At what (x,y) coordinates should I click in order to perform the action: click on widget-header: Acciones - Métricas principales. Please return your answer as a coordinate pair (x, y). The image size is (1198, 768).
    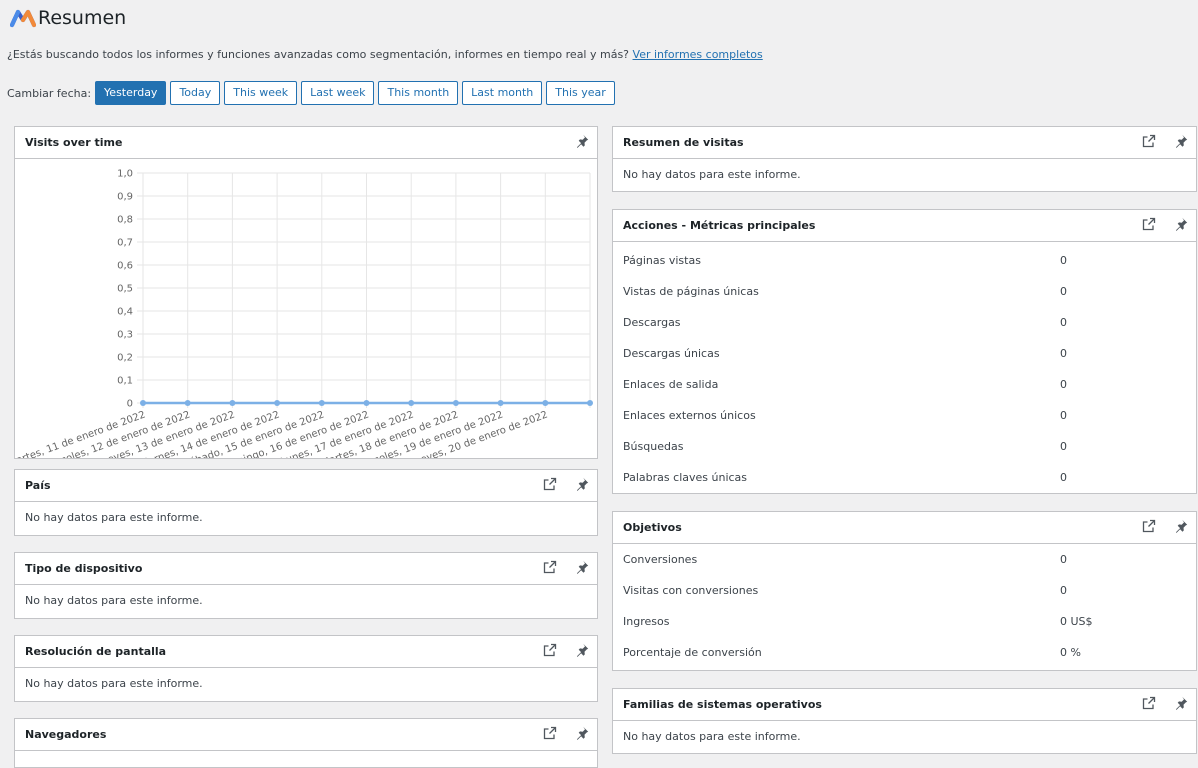
    Looking at the image, I should click on (904, 226).